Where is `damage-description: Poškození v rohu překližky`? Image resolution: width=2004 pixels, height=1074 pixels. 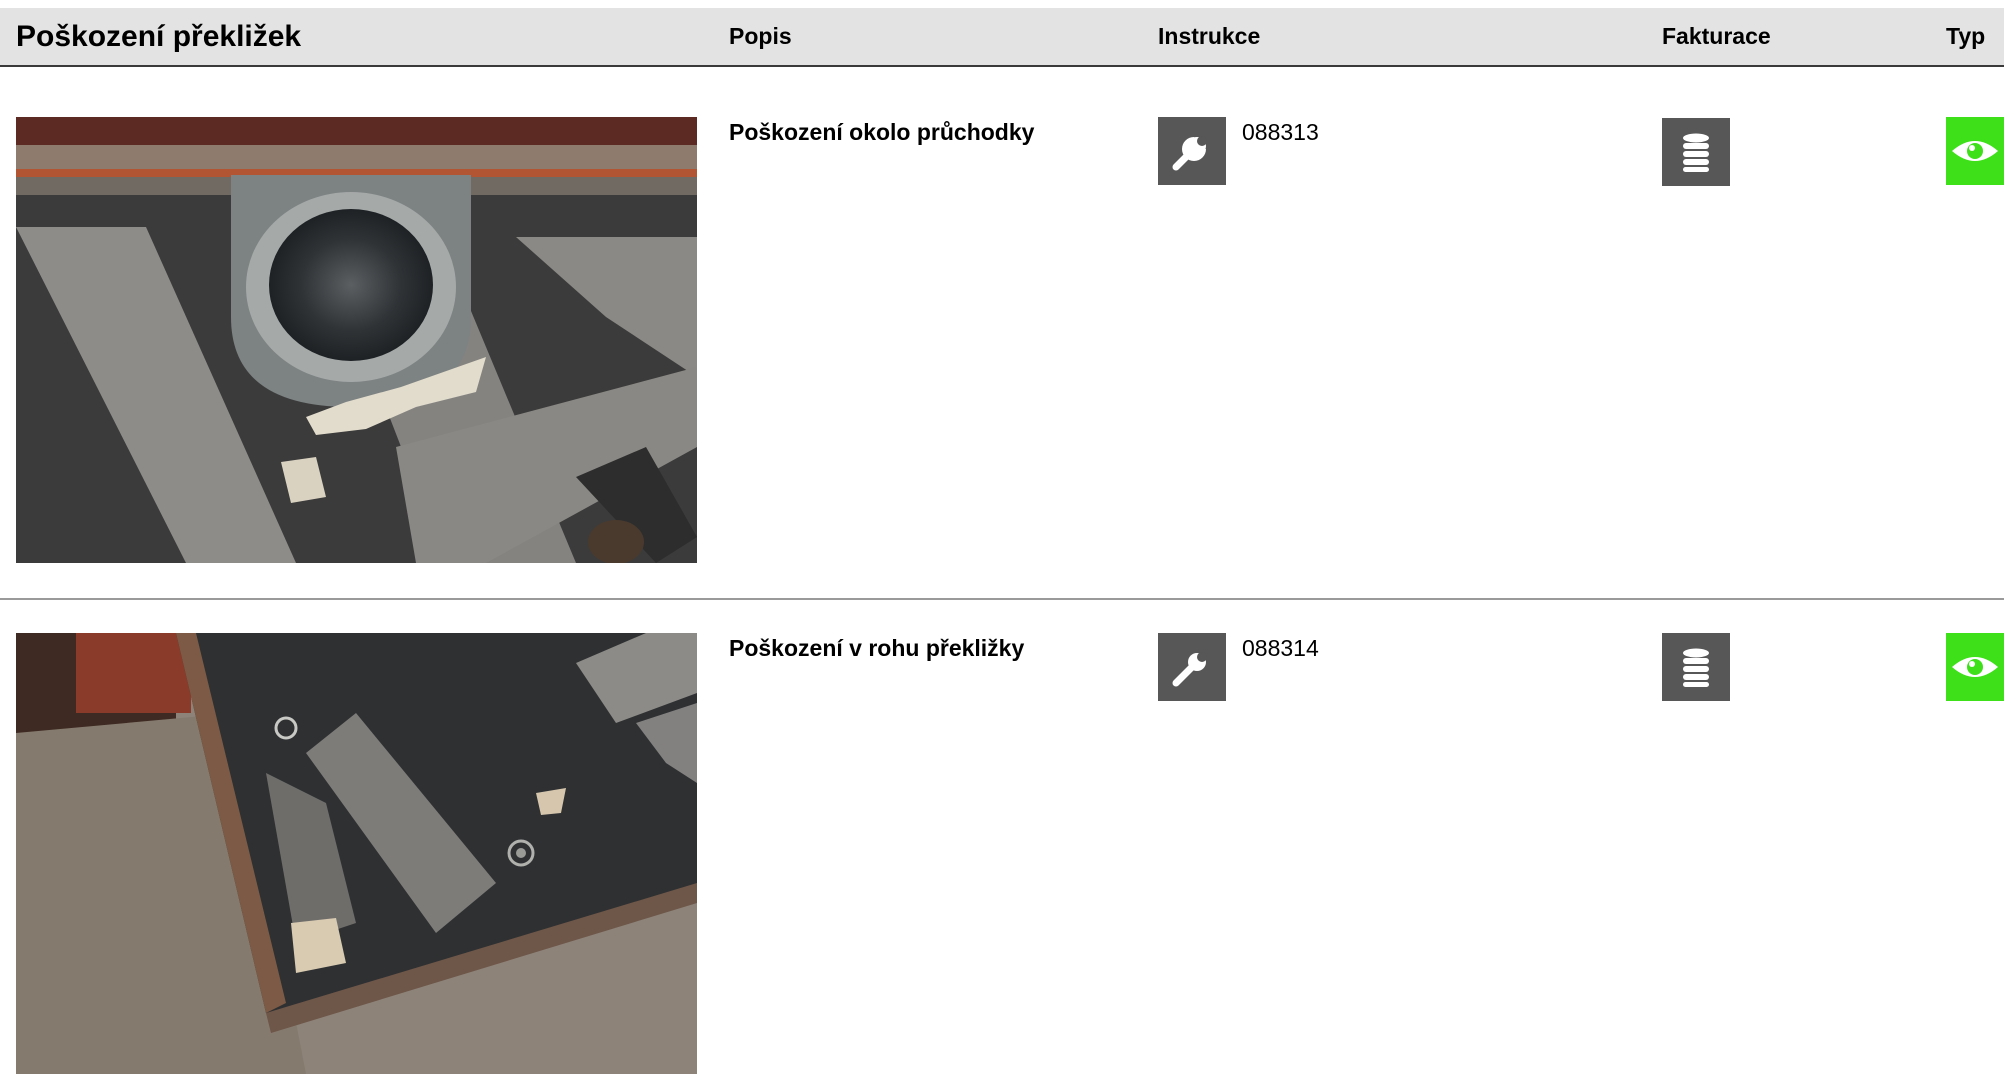
damage-description: Poškození v rohu překližky is located at coordinates (877, 648).